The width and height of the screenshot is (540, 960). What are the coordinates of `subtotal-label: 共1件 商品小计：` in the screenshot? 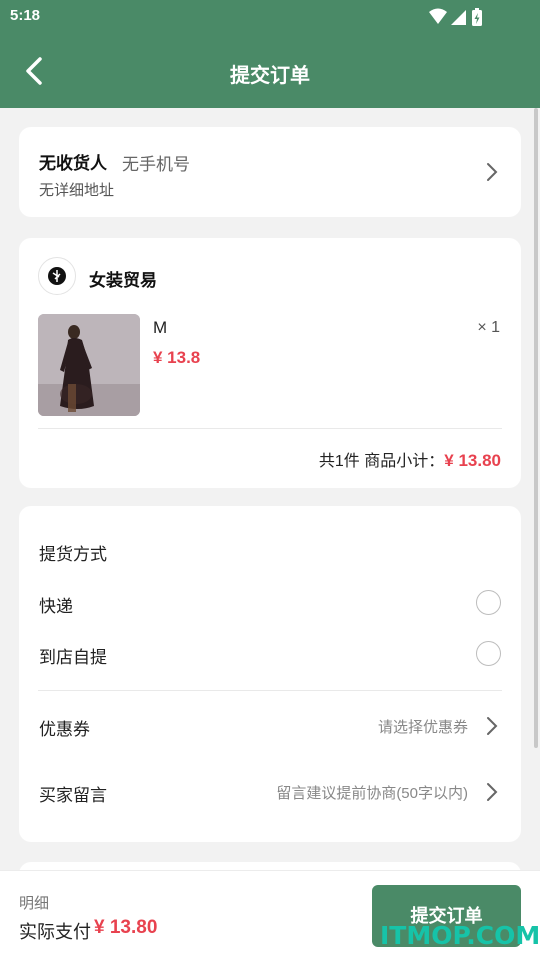 It's located at (381, 461).